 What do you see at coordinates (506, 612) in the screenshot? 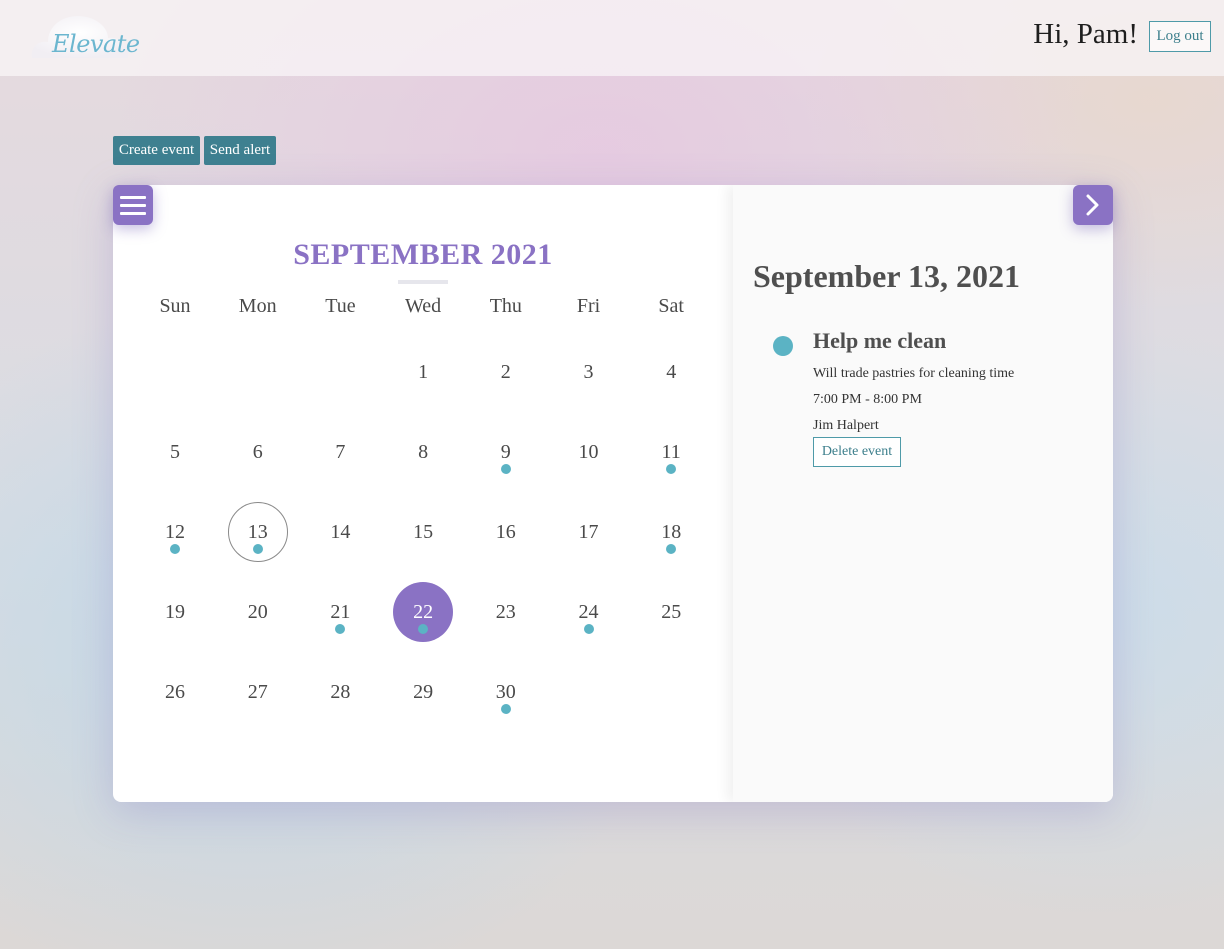
I see `calendar-day-23: 23` at bounding box center [506, 612].